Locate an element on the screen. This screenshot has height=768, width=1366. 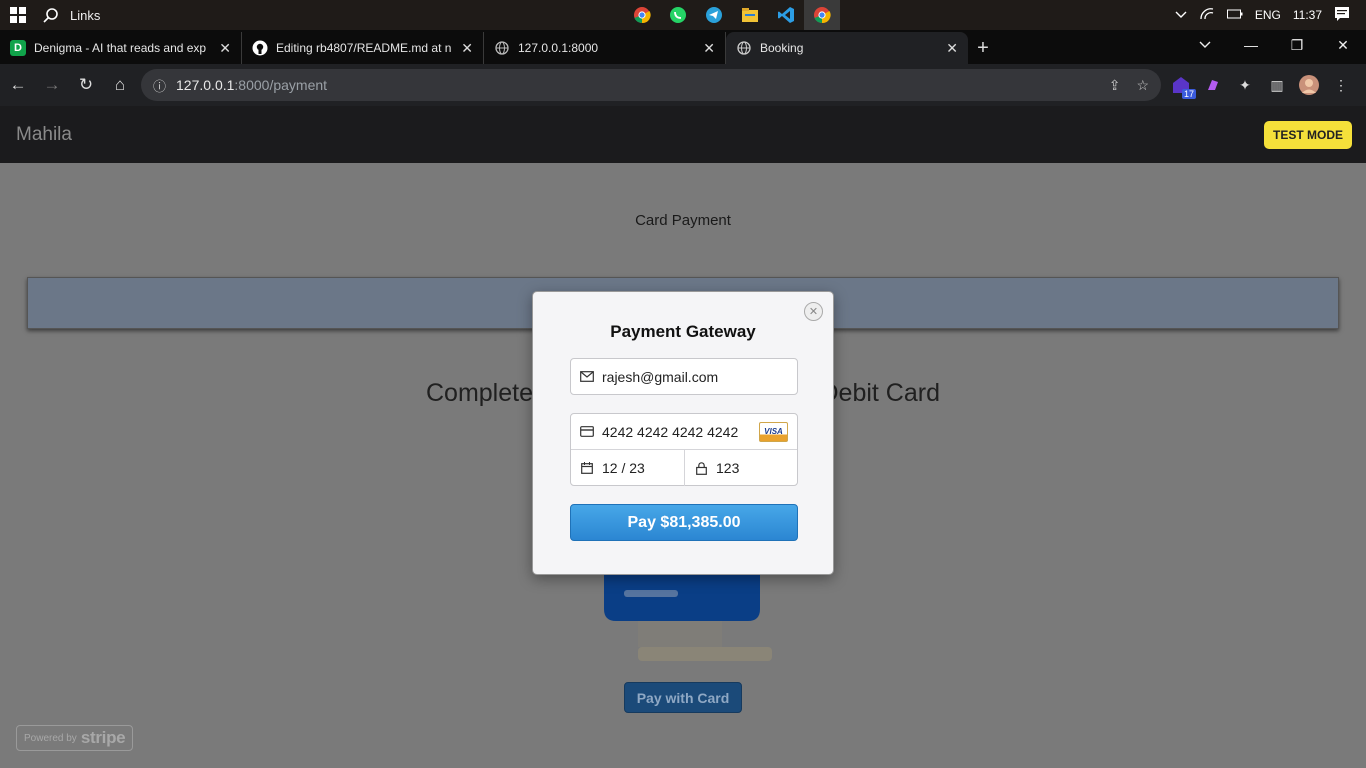
email-value: rajesh@gmail.com is located at coordinates (660, 376).